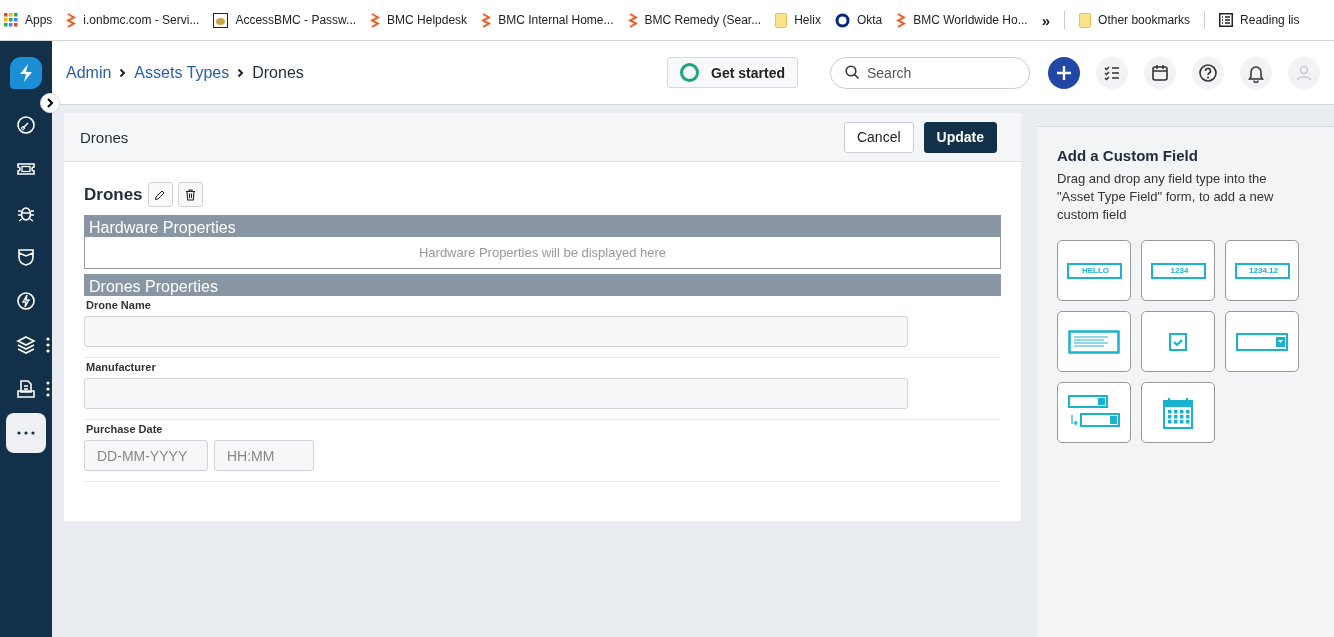 This screenshot has height=637, width=1334. I want to click on delete-button, so click(190, 194).